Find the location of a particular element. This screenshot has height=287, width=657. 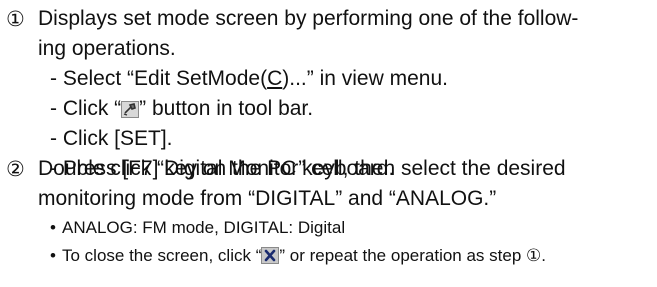

close-icon is located at coordinates (270, 255).